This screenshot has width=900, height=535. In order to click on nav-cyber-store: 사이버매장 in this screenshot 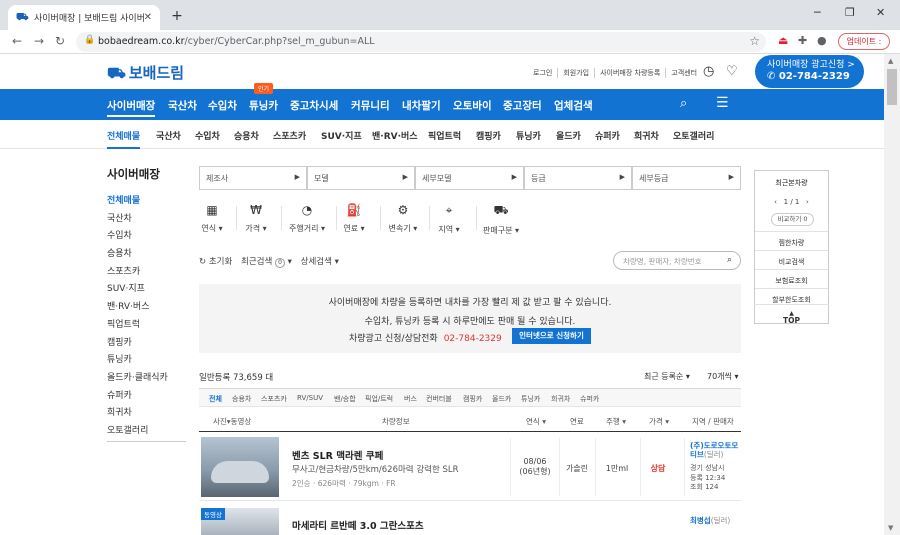, I will do `click(131, 107)`.